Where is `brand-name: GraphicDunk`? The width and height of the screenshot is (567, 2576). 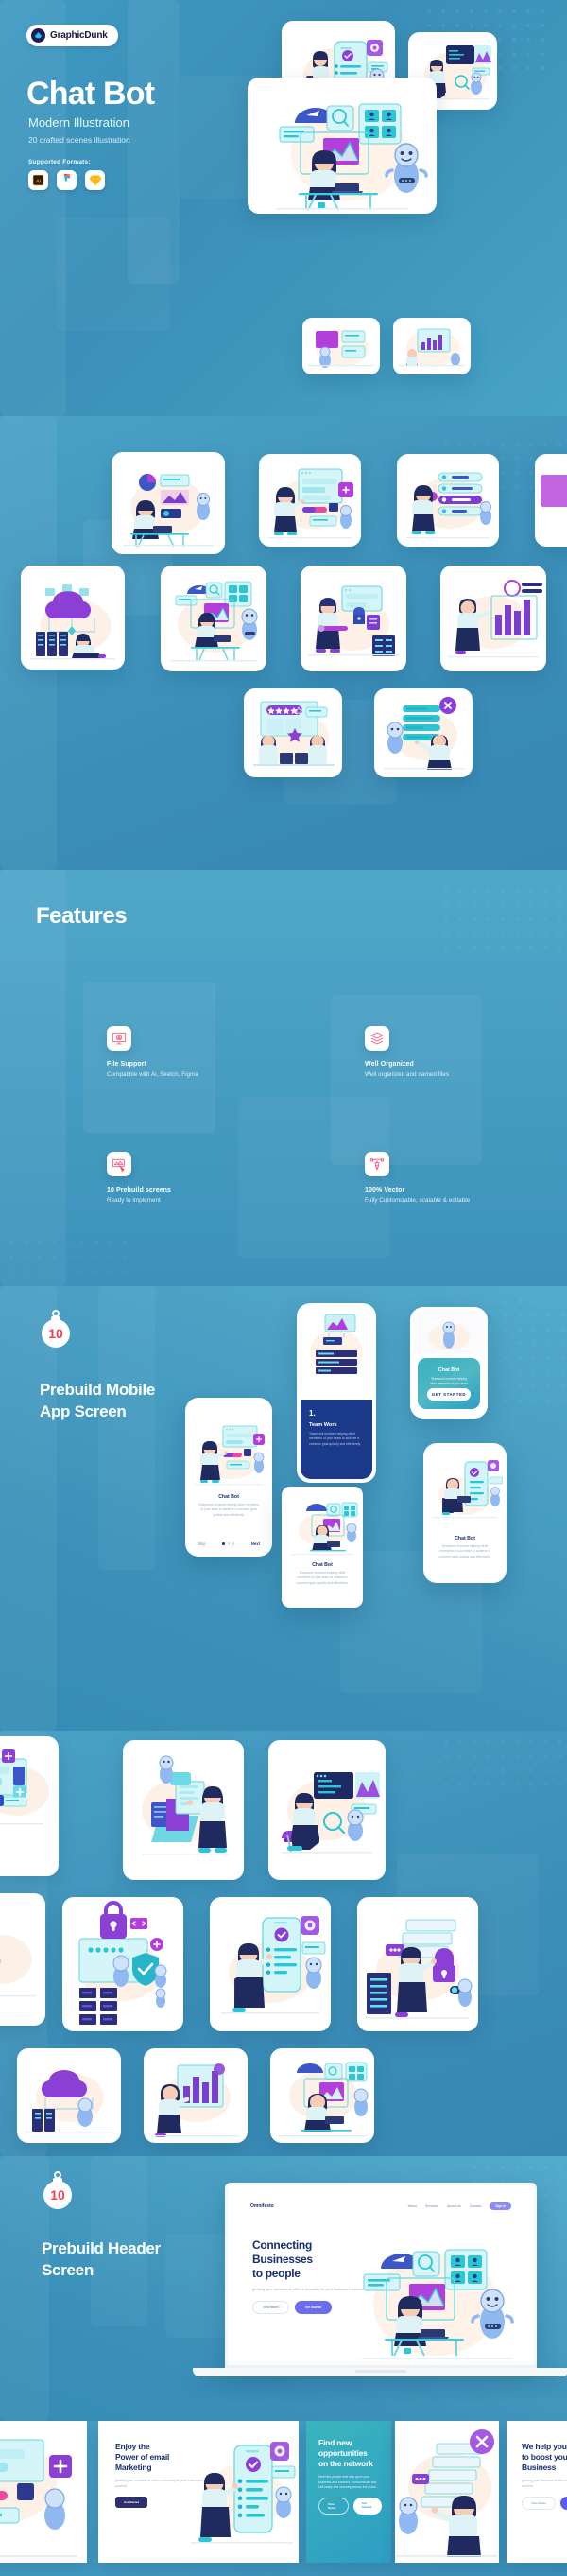
brand-name: GraphicDunk is located at coordinates (79, 35).